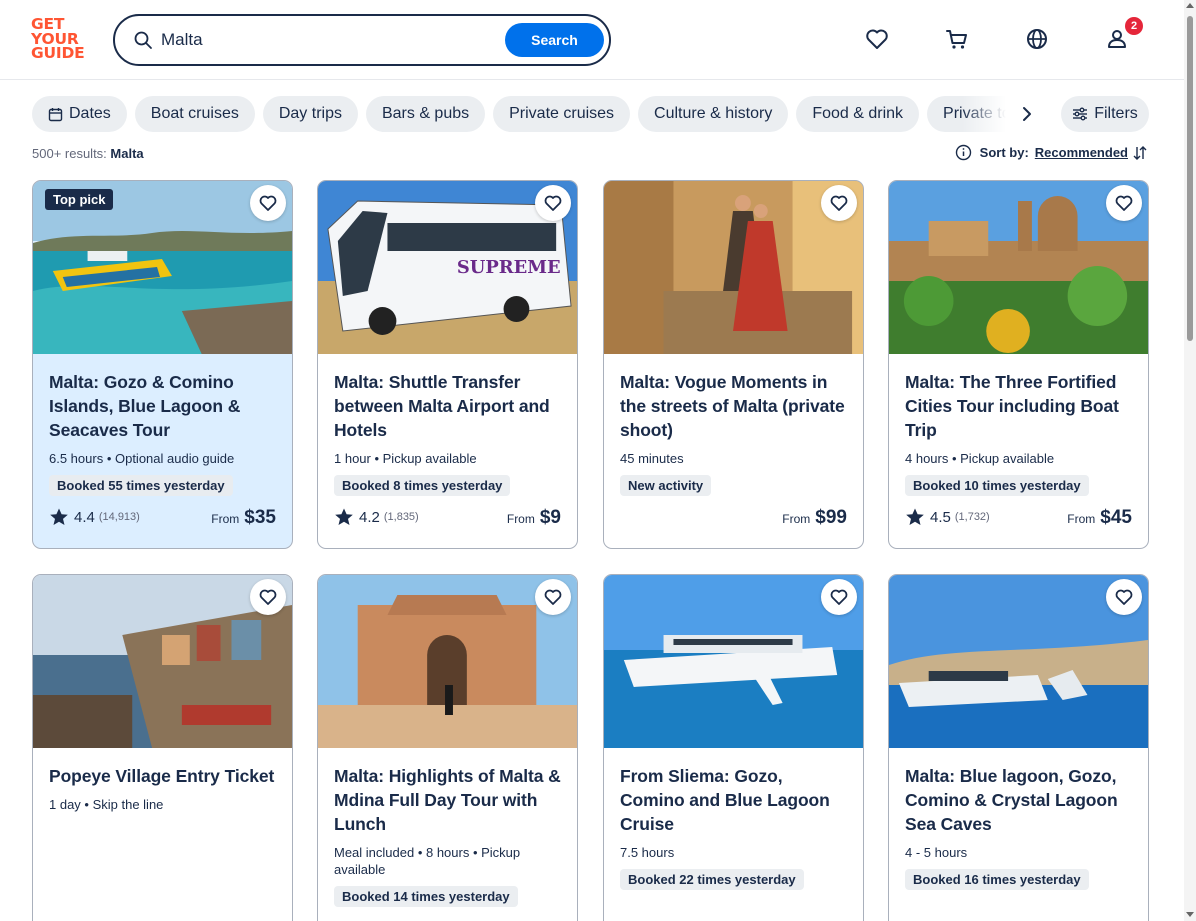  What do you see at coordinates (1004, 152) in the screenshot?
I see `sort-label: Sort by:` at bounding box center [1004, 152].